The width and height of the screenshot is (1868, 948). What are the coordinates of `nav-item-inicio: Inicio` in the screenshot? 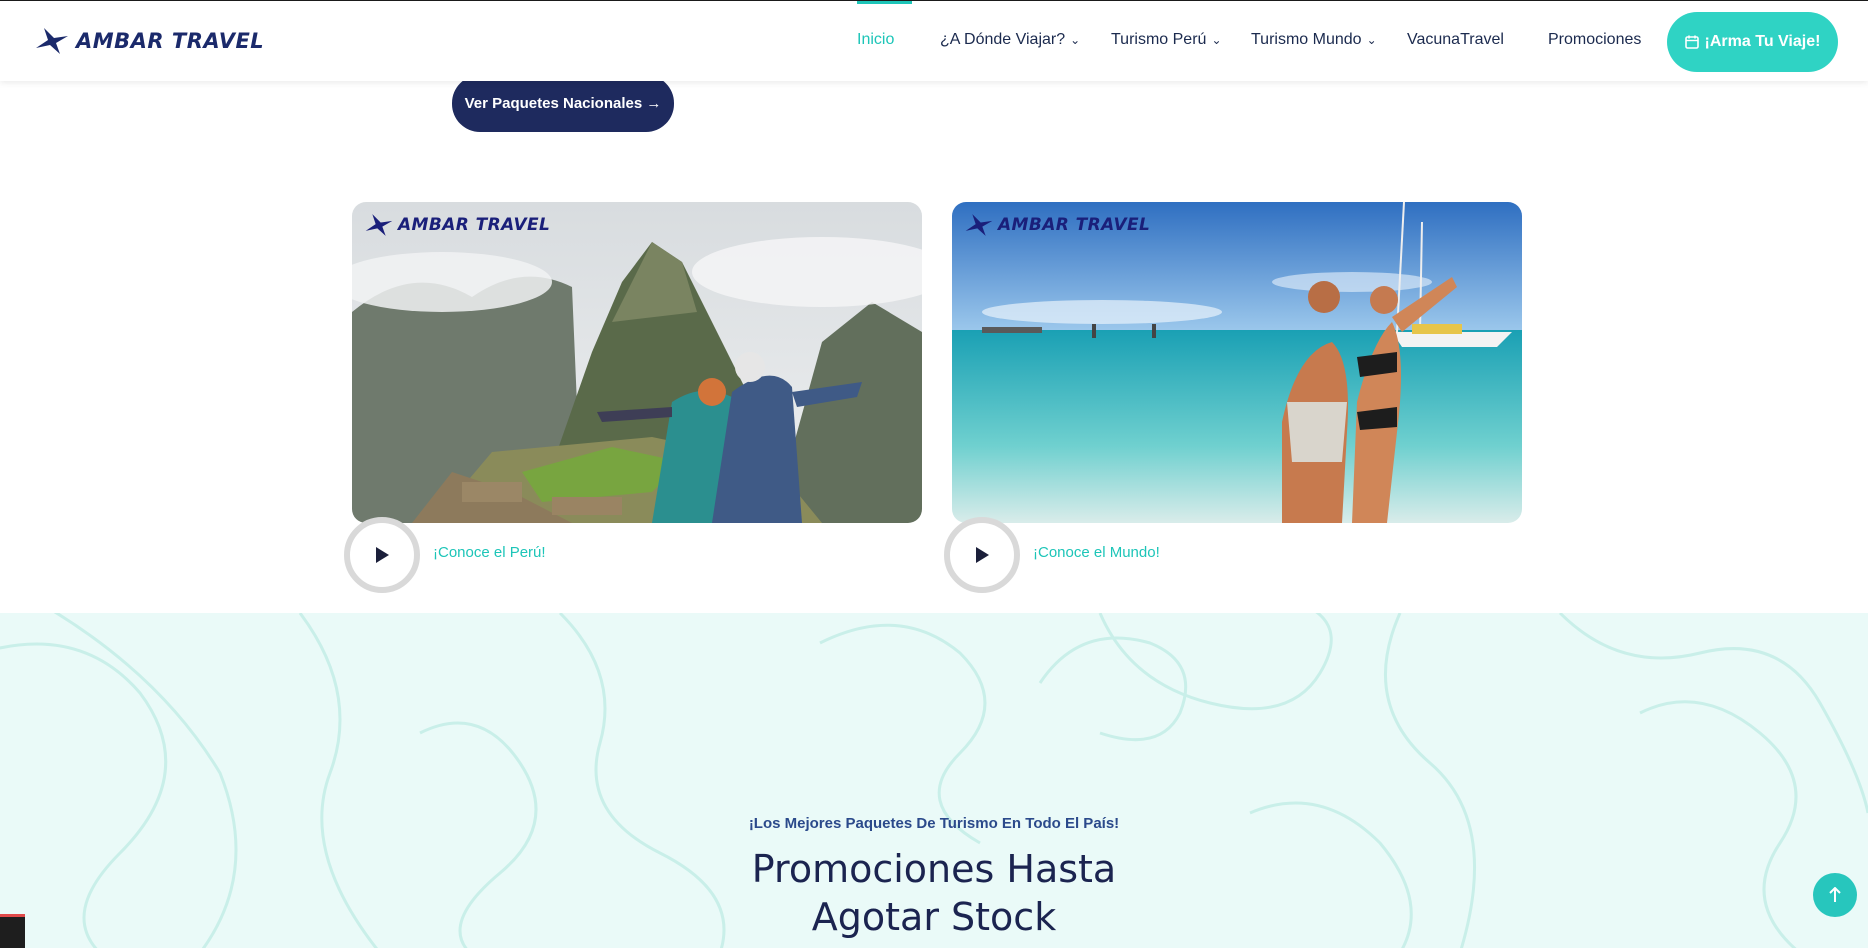 It's located at (875, 40).